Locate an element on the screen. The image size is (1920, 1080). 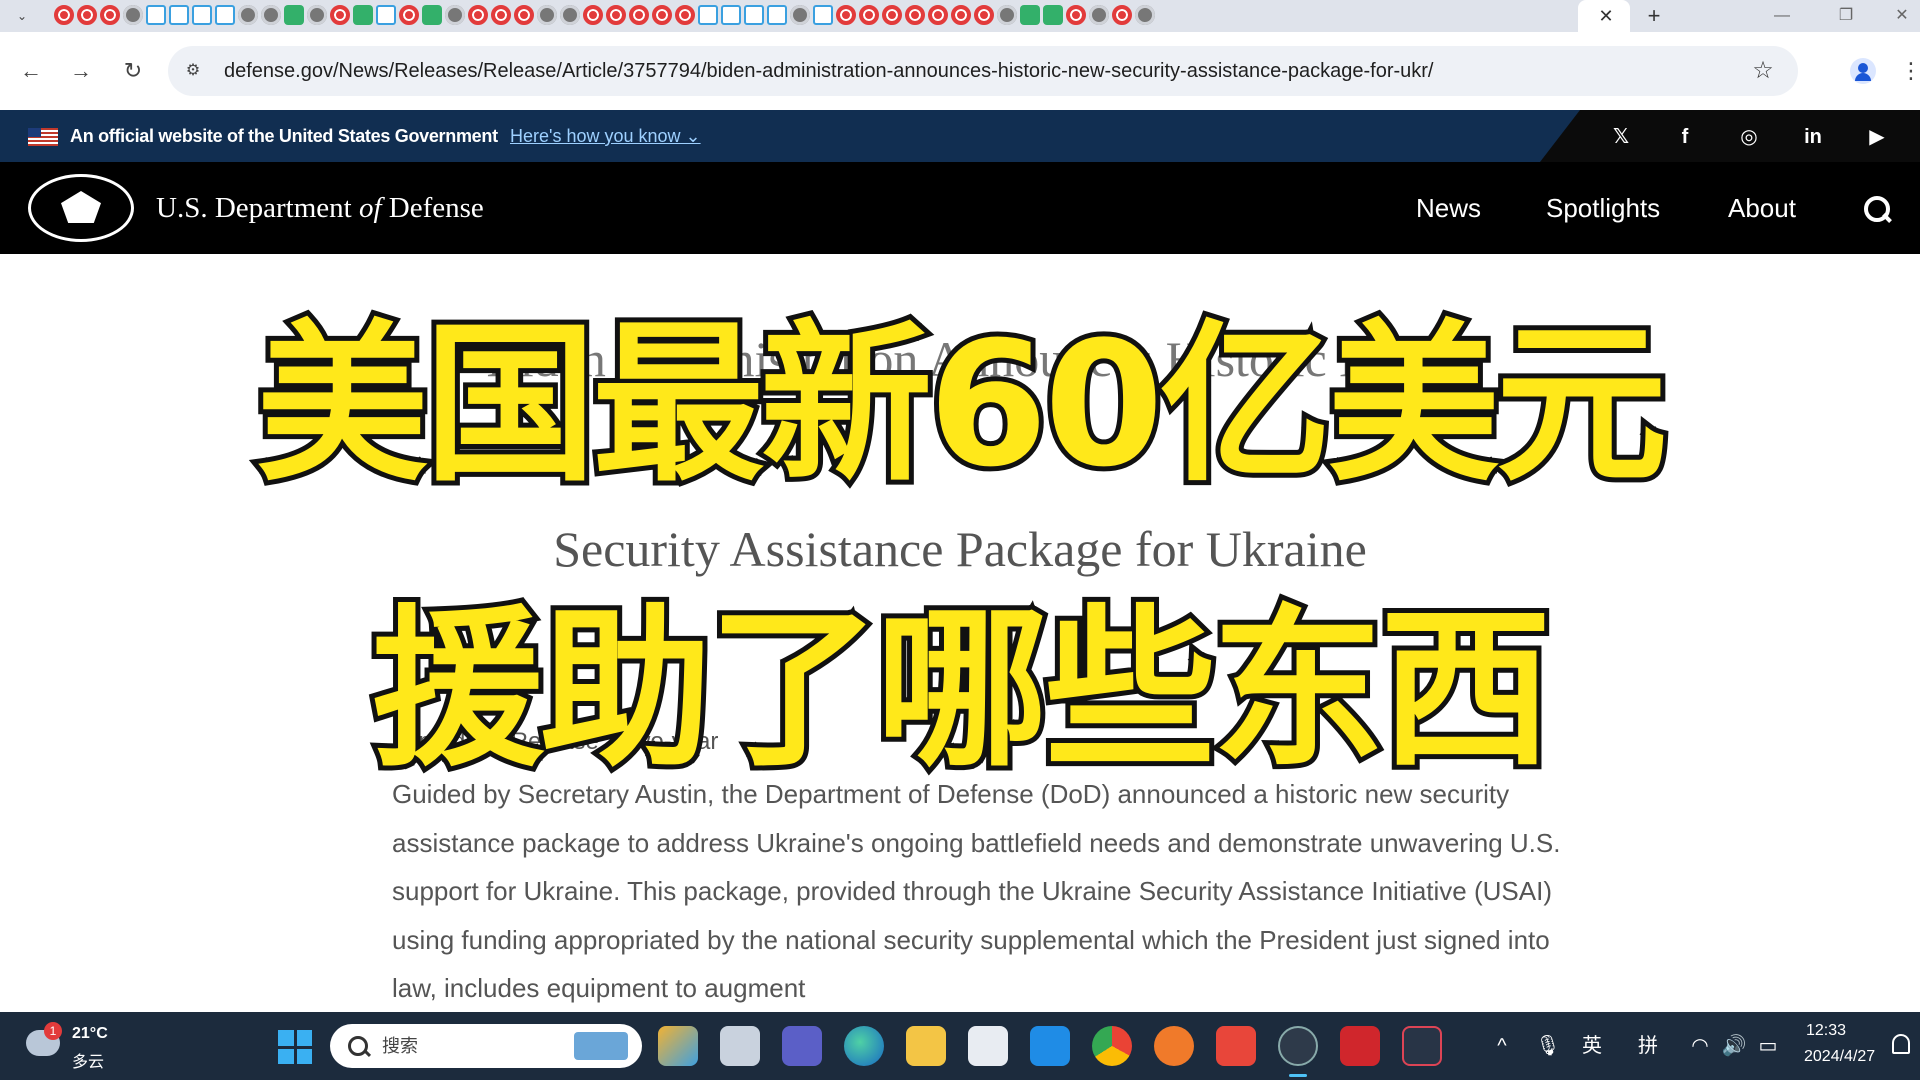
facebook-icon: f is located at coordinates (1685, 137).